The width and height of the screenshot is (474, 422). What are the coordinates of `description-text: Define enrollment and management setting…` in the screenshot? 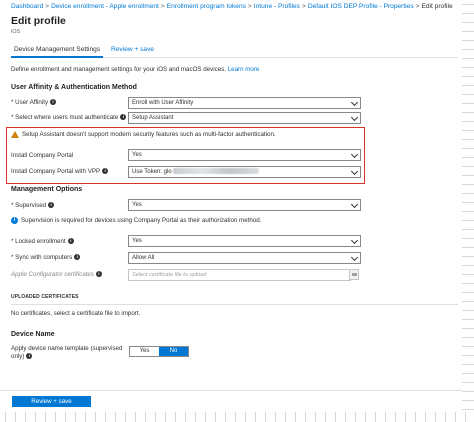 It's located at (118, 69).